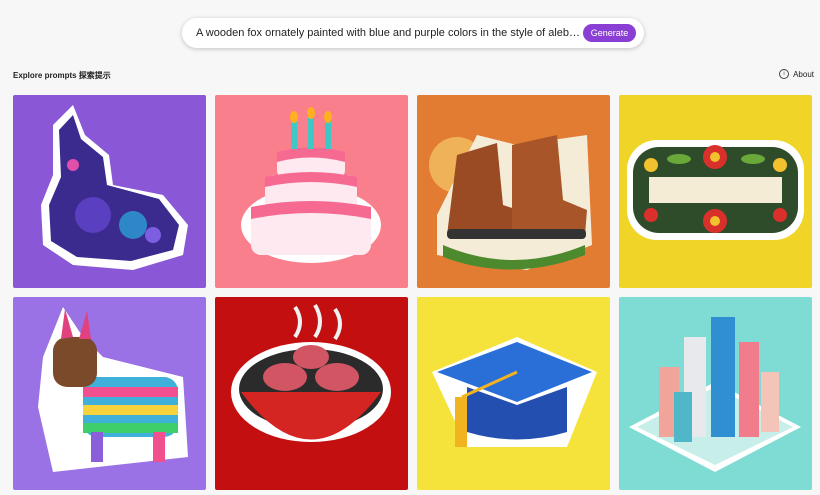 Image resolution: width=820 pixels, height=495 pixels. I want to click on pinata-sticker-image, so click(109, 393).